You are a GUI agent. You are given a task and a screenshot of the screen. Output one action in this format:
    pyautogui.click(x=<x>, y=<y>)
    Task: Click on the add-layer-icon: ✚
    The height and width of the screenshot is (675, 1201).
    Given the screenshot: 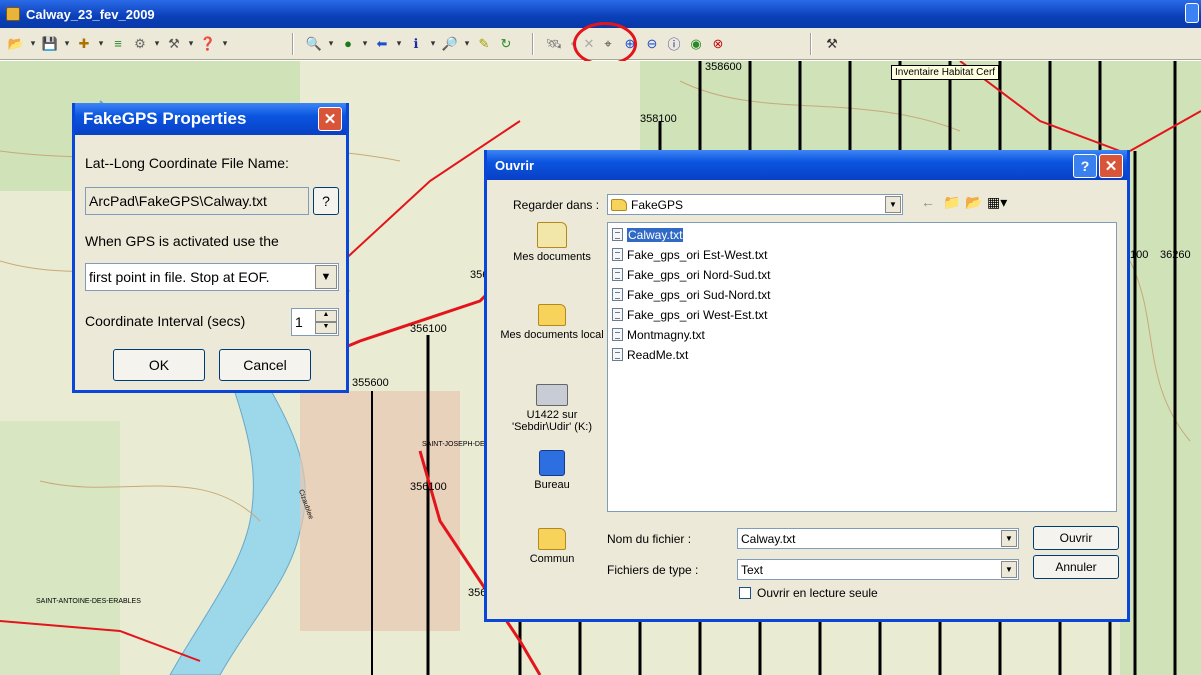 What is the action you would take?
    pyautogui.click(x=84, y=44)
    